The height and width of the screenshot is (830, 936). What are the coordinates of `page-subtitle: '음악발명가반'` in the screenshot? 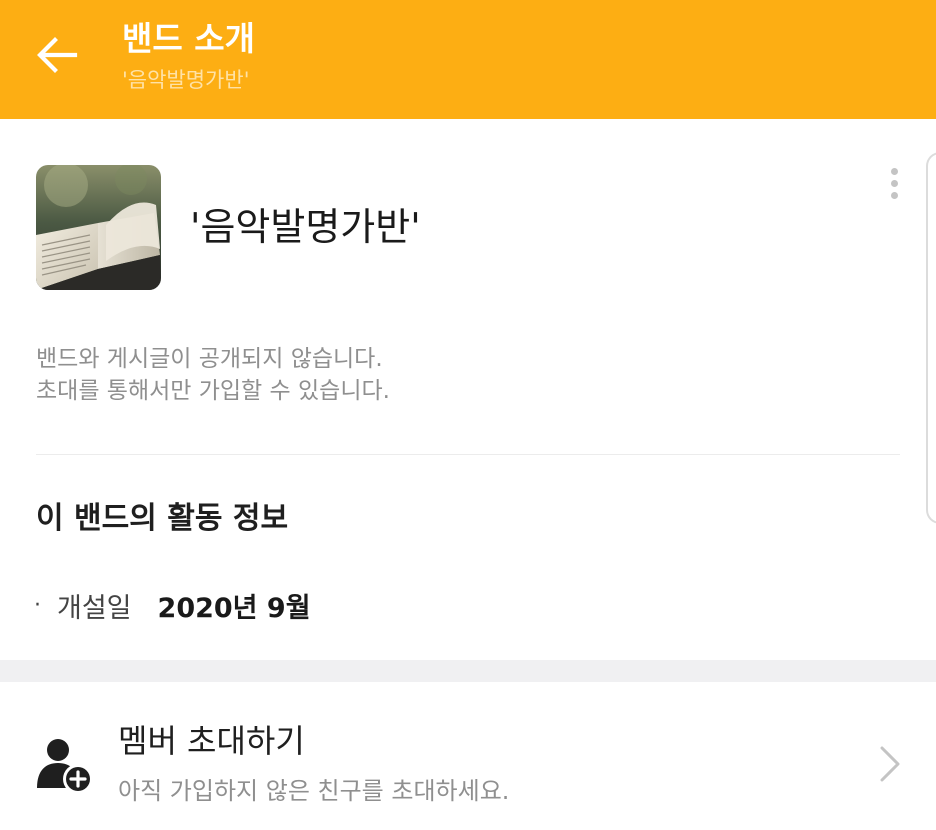 It's located at (186, 80).